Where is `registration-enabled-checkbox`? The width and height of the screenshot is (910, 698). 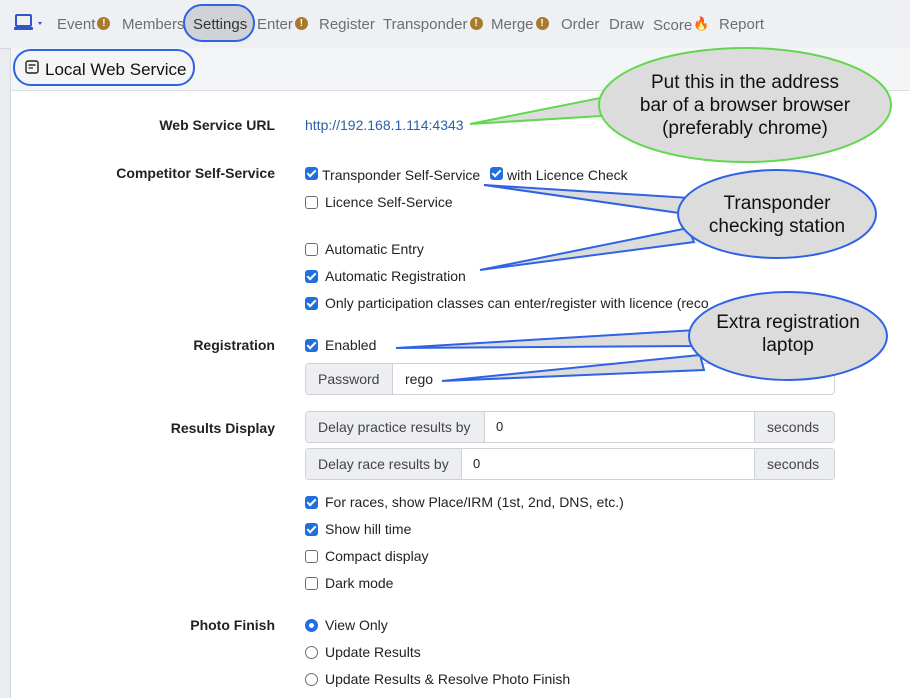 registration-enabled-checkbox is located at coordinates (311, 345).